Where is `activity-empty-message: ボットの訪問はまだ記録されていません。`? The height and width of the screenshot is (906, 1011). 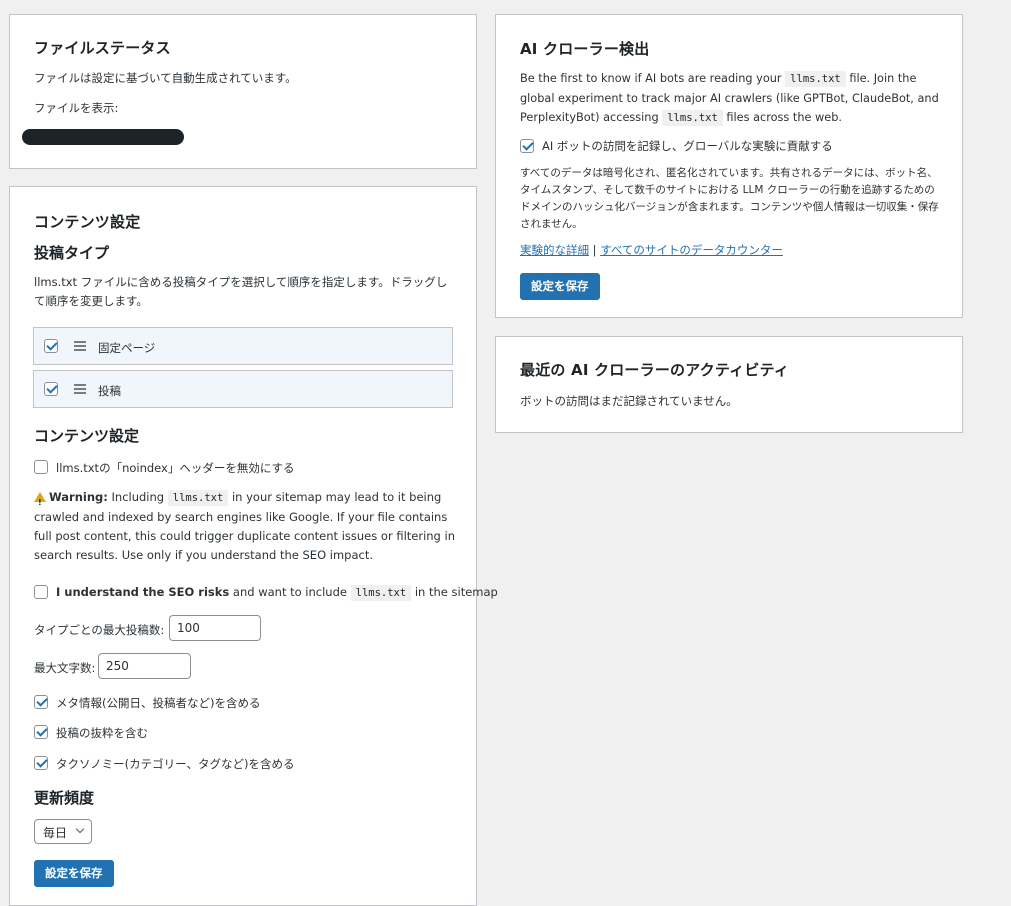 activity-empty-message: ボットの訪問はまだ記録されていません。 is located at coordinates (629, 401).